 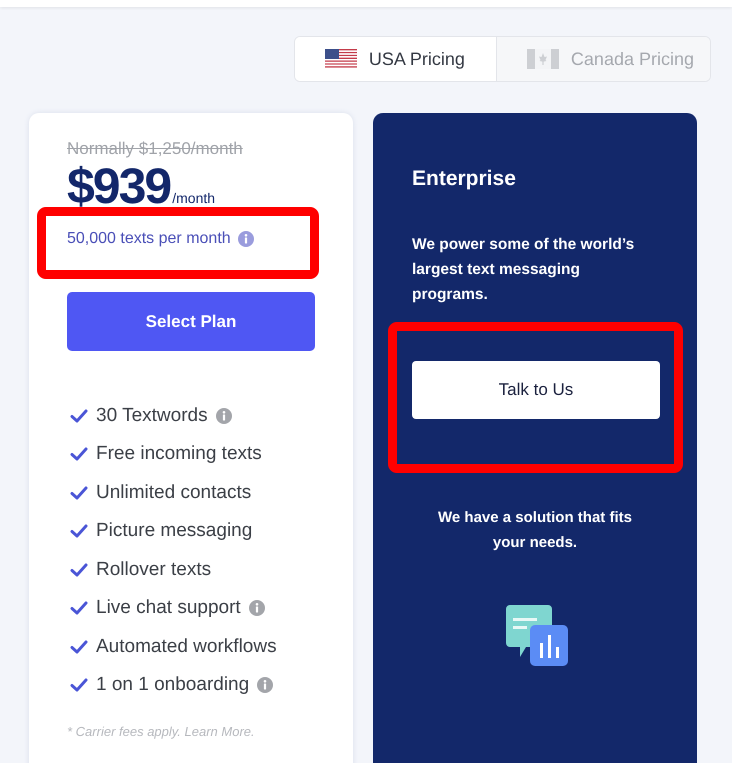 What do you see at coordinates (464, 179) in the screenshot?
I see `plan-title: Enterprise` at bounding box center [464, 179].